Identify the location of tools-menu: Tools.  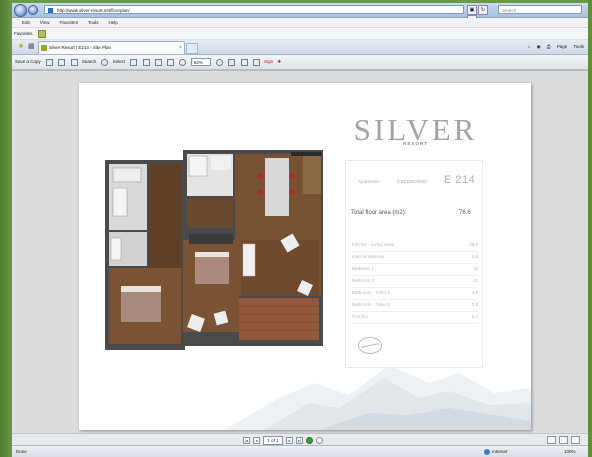
(578, 46).